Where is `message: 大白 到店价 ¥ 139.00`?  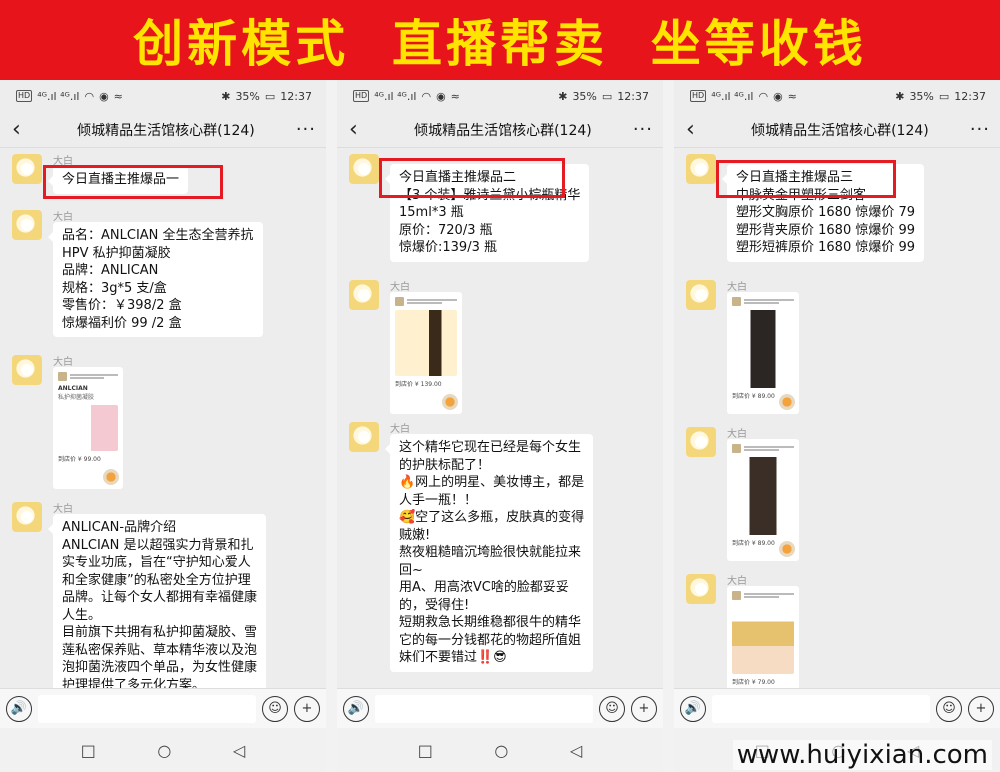 message: 大白 到店价 ¥ 139.00 is located at coordinates (501, 348).